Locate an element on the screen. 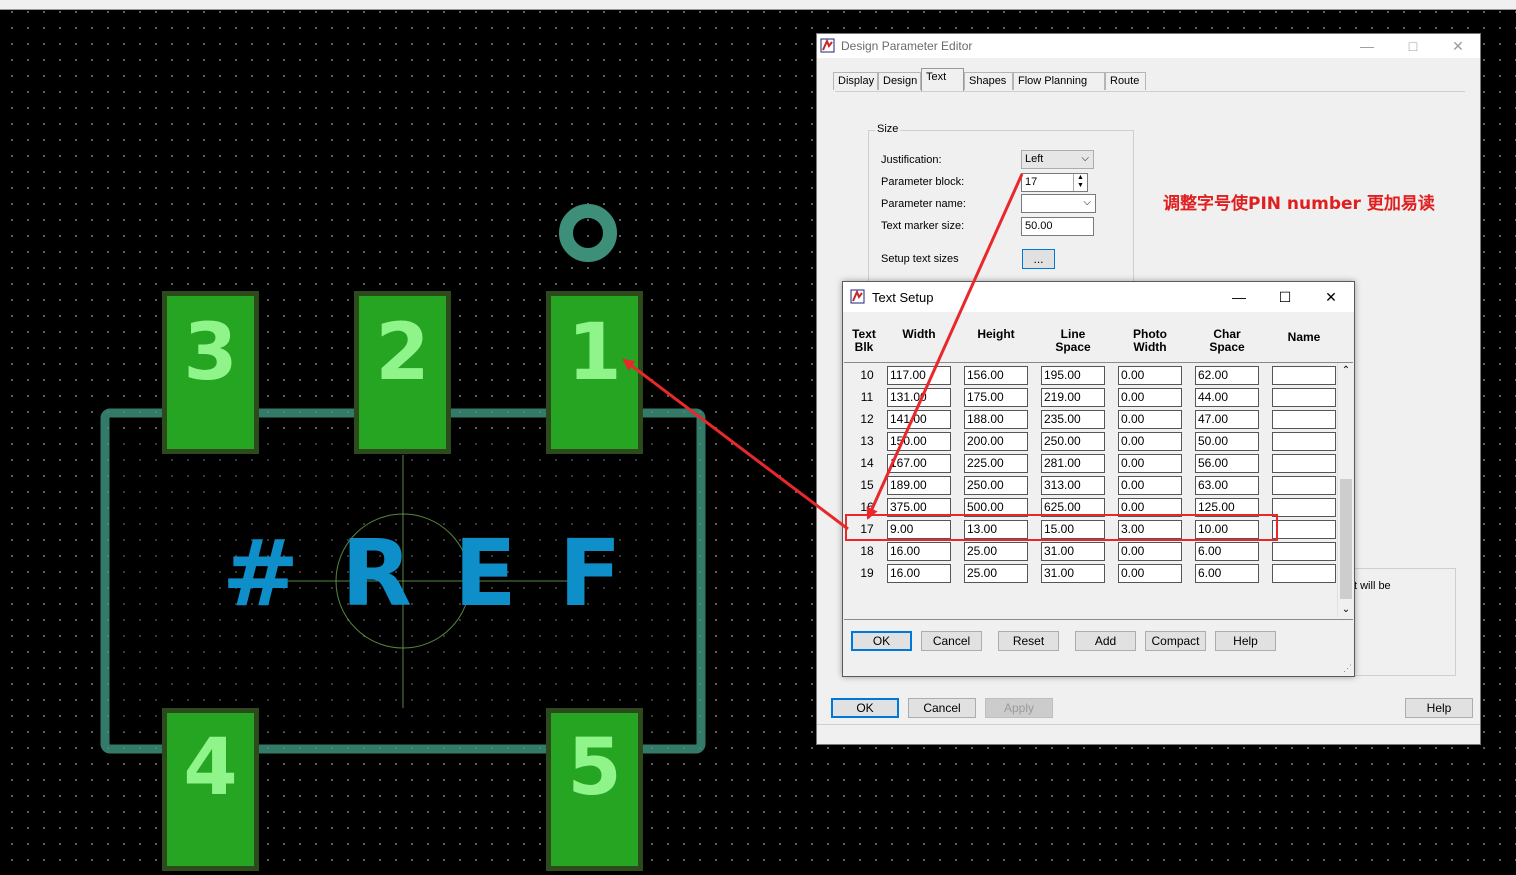 Image resolution: width=1516 pixels, height=875 pixels. maximize-icon: □ is located at coordinates (1413, 46).